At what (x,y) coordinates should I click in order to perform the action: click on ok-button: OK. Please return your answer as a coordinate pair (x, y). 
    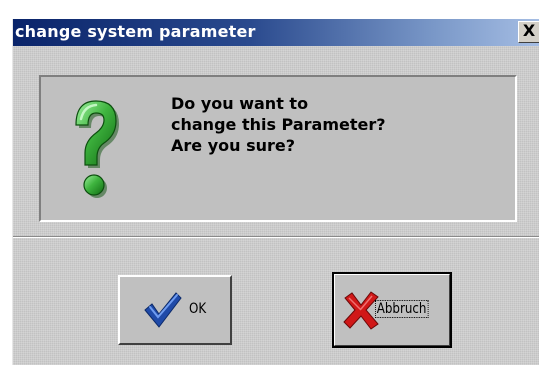
    Looking at the image, I should click on (175, 310).